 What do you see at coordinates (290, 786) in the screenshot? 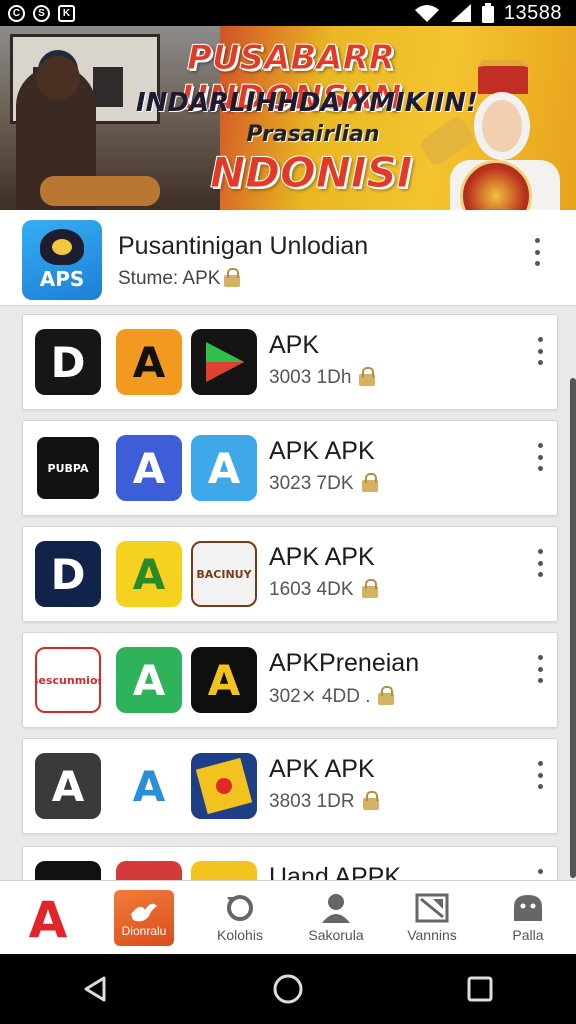
I see `list-item: A A APK APK 3803 1DR` at bounding box center [290, 786].